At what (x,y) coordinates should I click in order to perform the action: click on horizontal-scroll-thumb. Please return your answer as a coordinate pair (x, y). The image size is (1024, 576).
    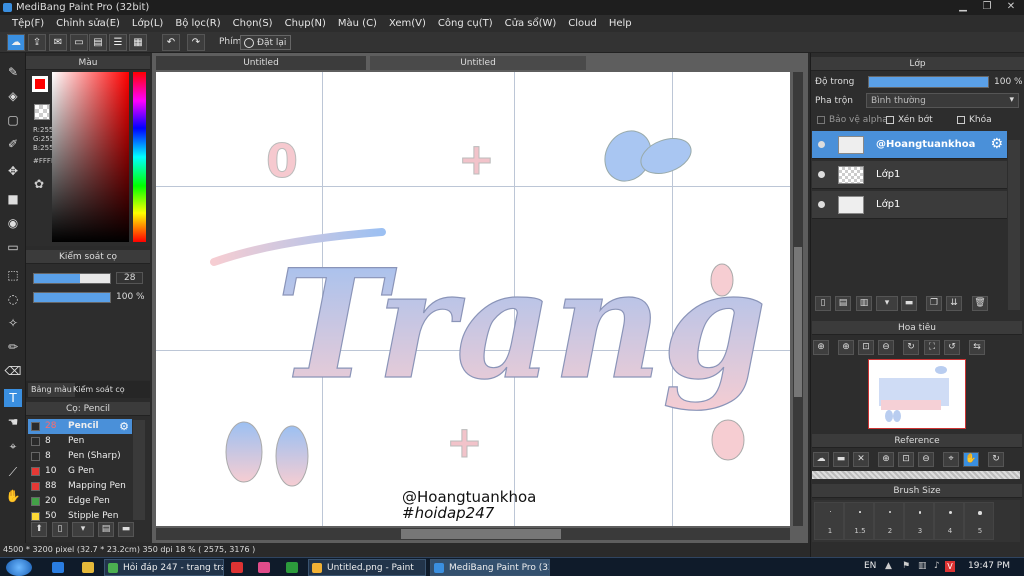
    Looking at the image, I should click on (481, 534).